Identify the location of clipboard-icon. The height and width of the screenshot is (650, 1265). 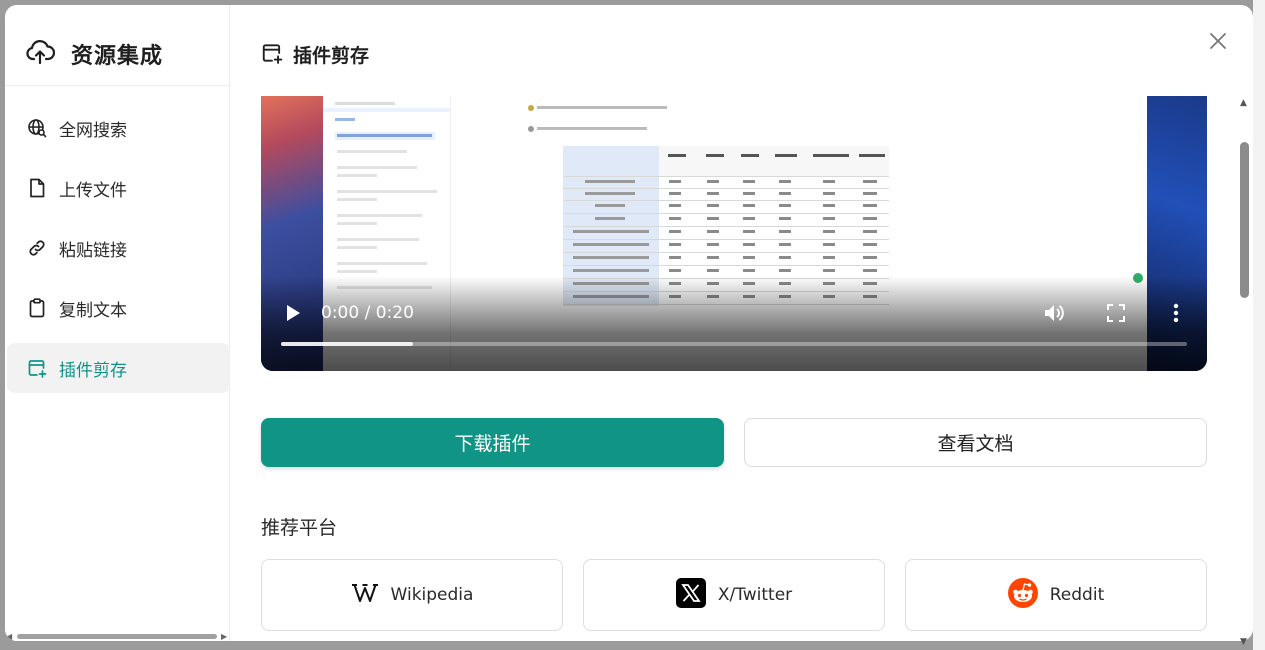
(37, 308).